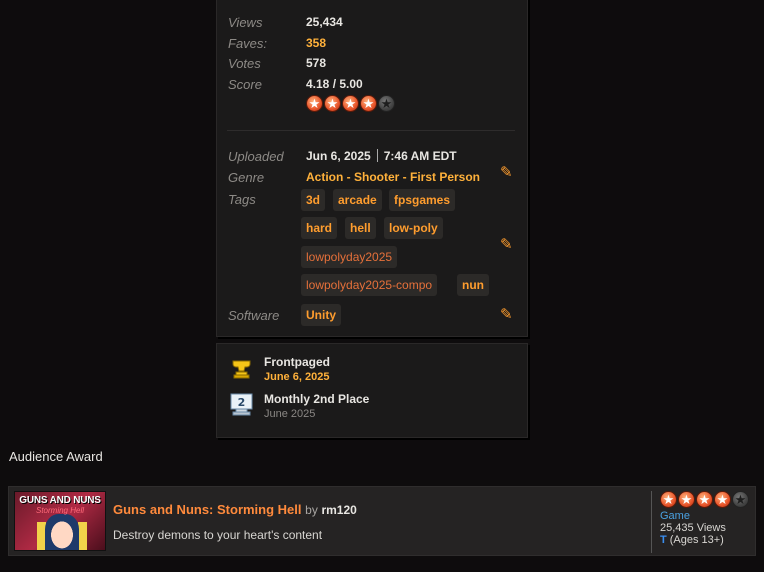  Describe the element at coordinates (508, 173) in the screenshot. I see `edit-genre-pencil-icon: ✎` at that location.